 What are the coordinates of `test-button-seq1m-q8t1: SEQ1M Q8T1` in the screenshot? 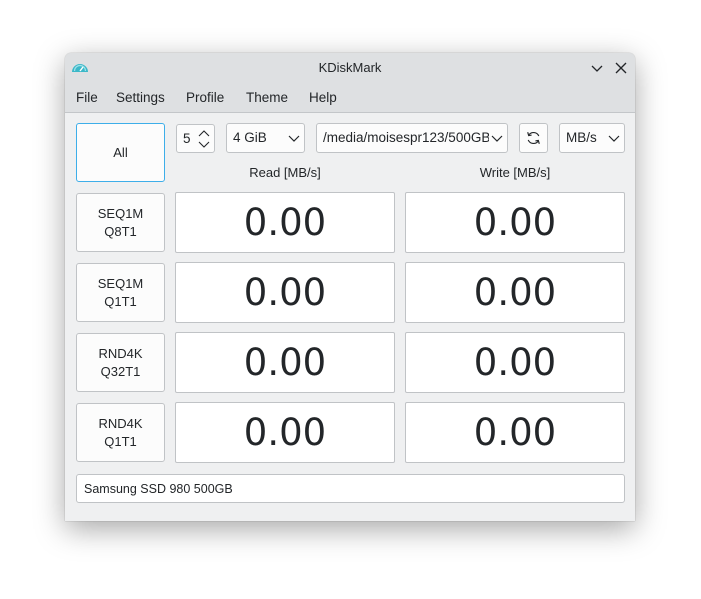 It's located at (120, 222).